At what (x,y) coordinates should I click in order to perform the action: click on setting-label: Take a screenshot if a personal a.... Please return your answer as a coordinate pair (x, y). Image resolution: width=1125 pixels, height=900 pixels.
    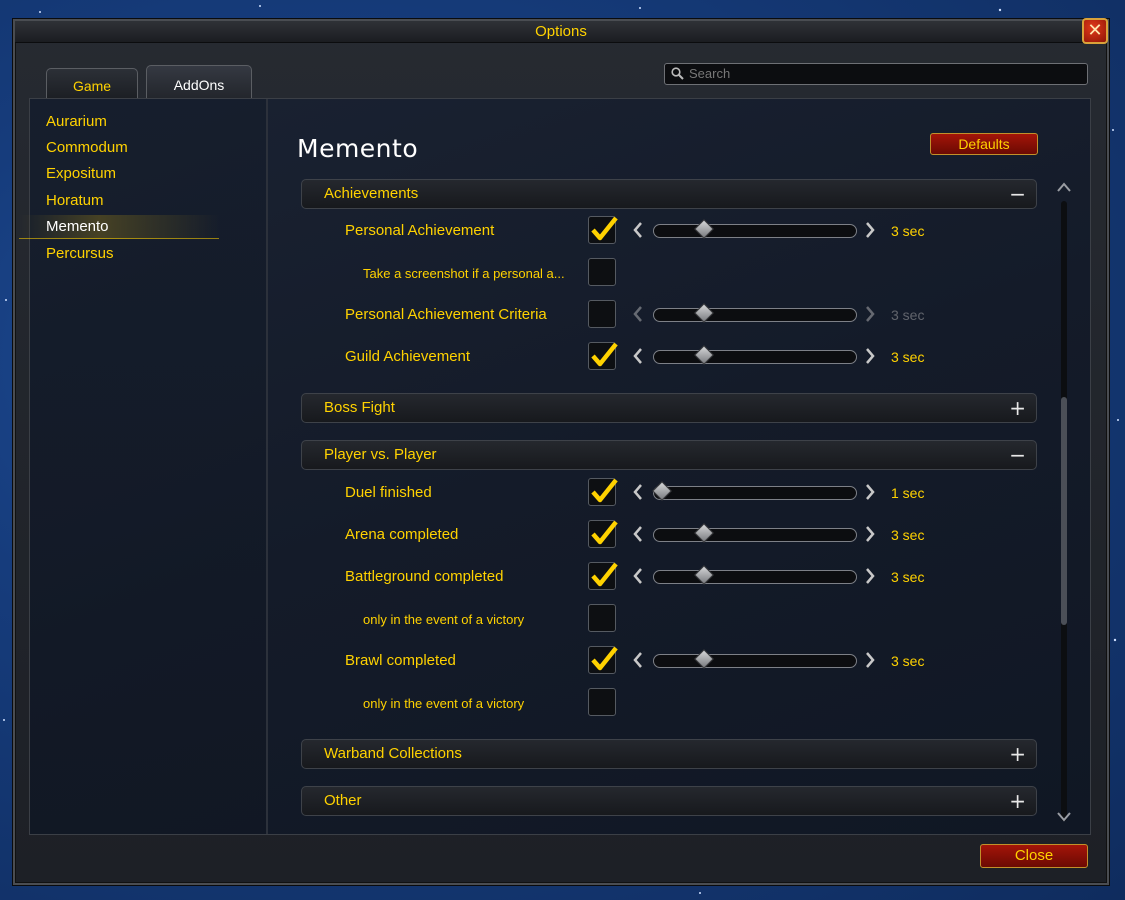
    Looking at the image, I should click on (464, 273).